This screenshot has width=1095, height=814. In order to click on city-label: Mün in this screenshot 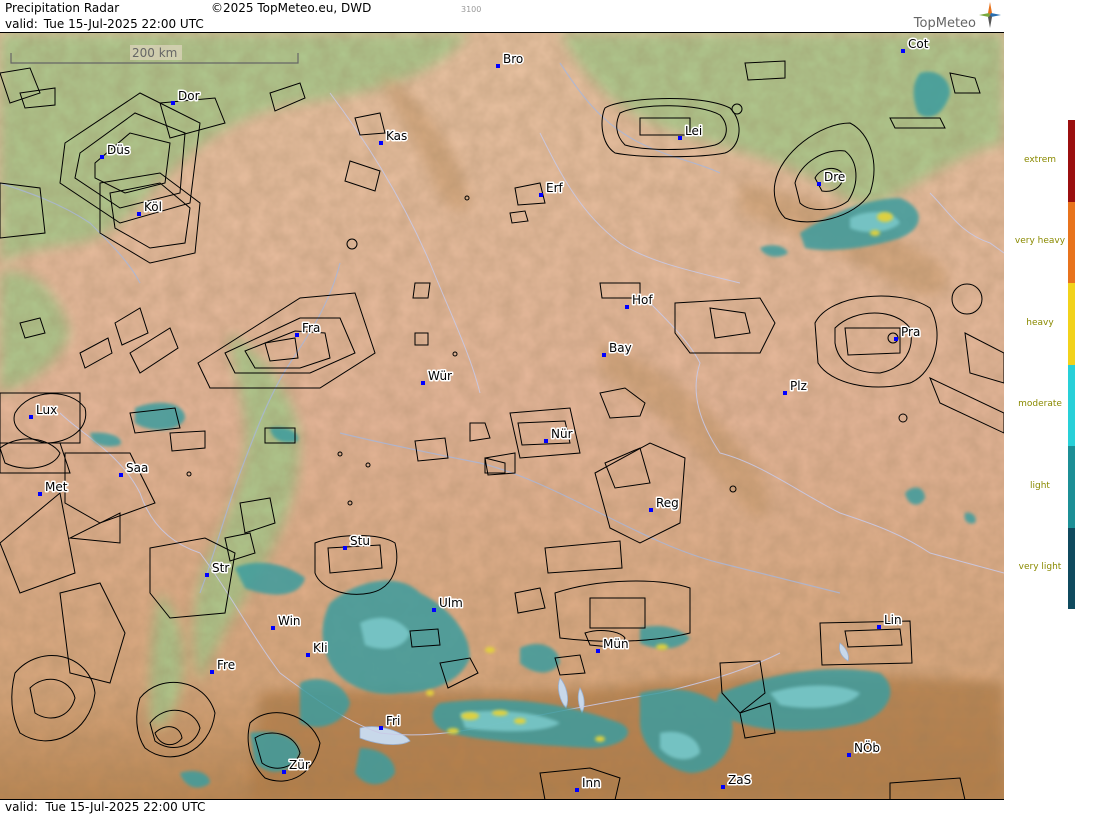, I will do `click(616, 644)`.